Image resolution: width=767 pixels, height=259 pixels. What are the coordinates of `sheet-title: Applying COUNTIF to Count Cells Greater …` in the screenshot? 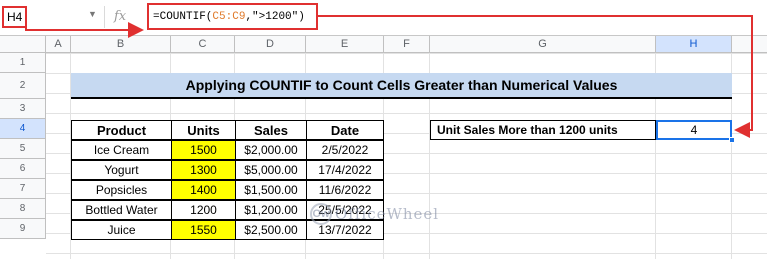 It's located at (401, 86).